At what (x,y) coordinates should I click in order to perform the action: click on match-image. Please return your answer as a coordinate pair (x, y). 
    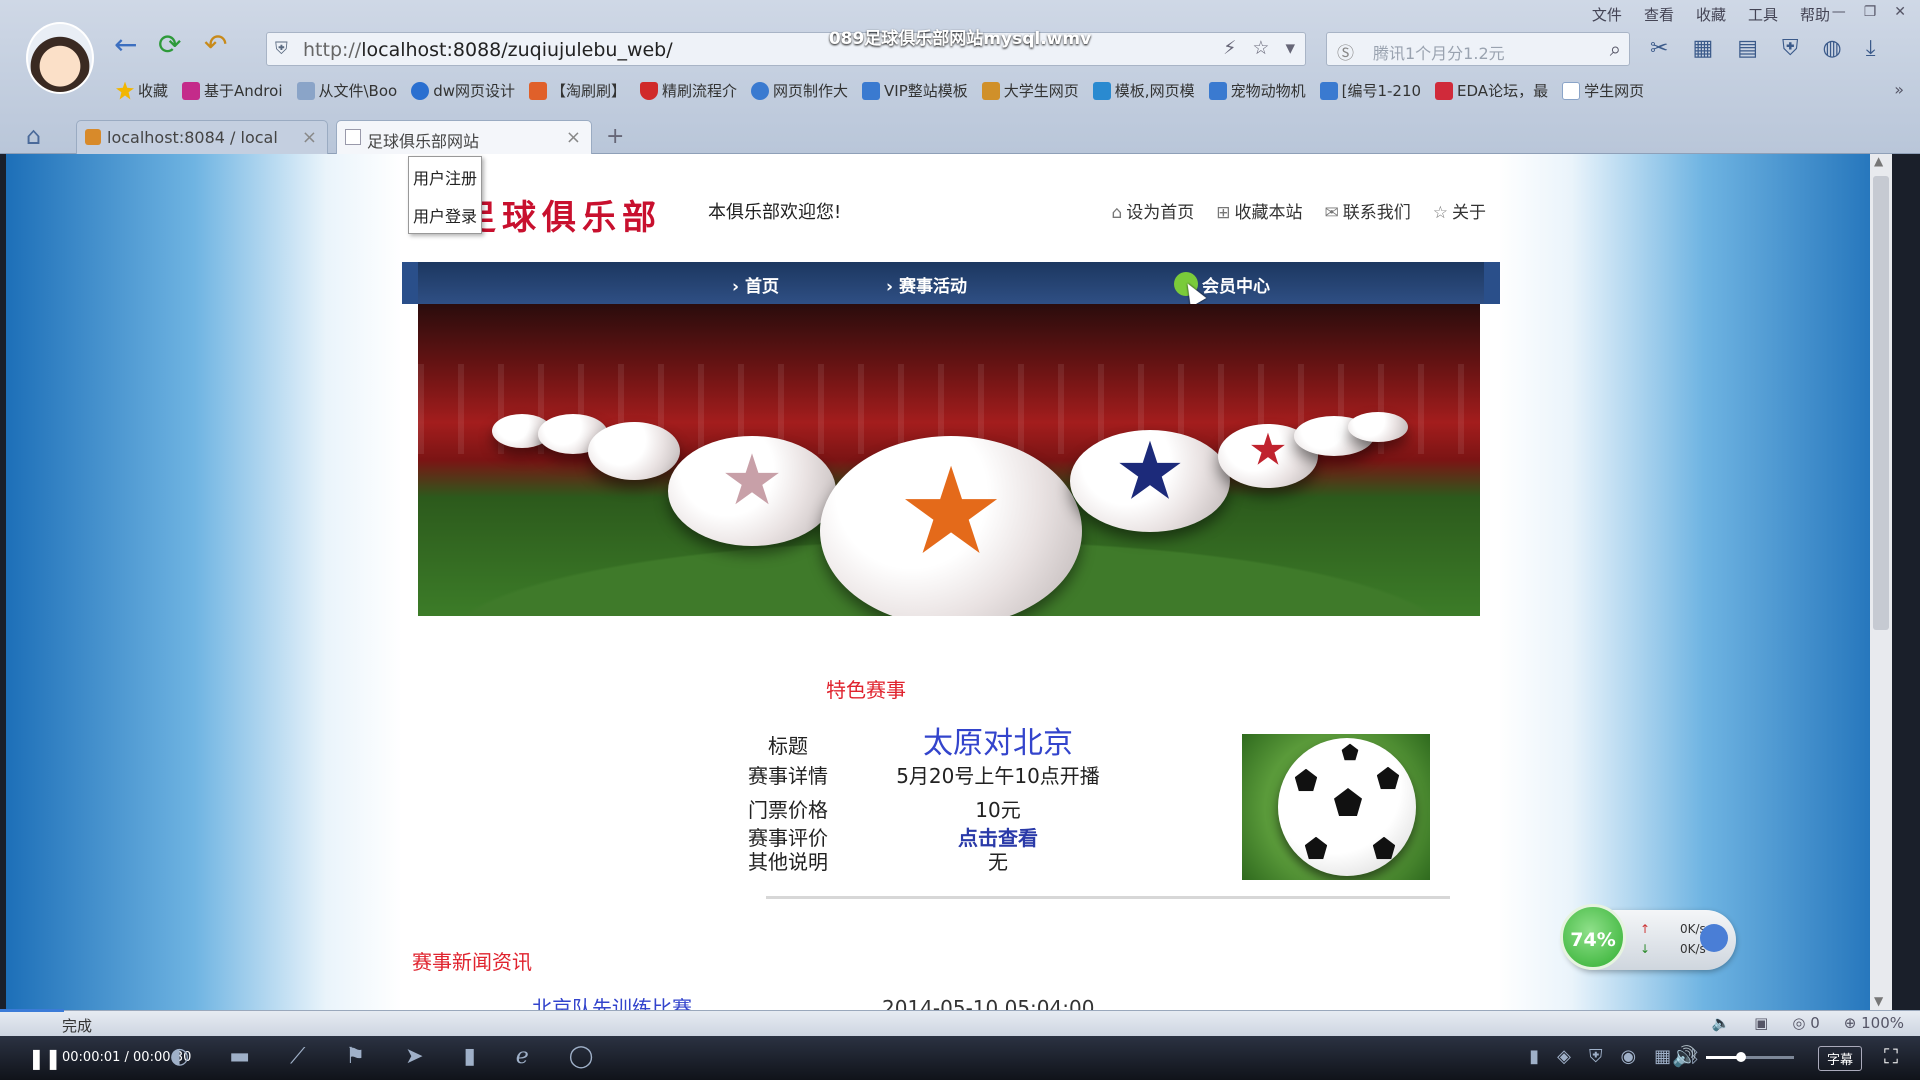
    Looking at the image, I should click on (1336, 807).